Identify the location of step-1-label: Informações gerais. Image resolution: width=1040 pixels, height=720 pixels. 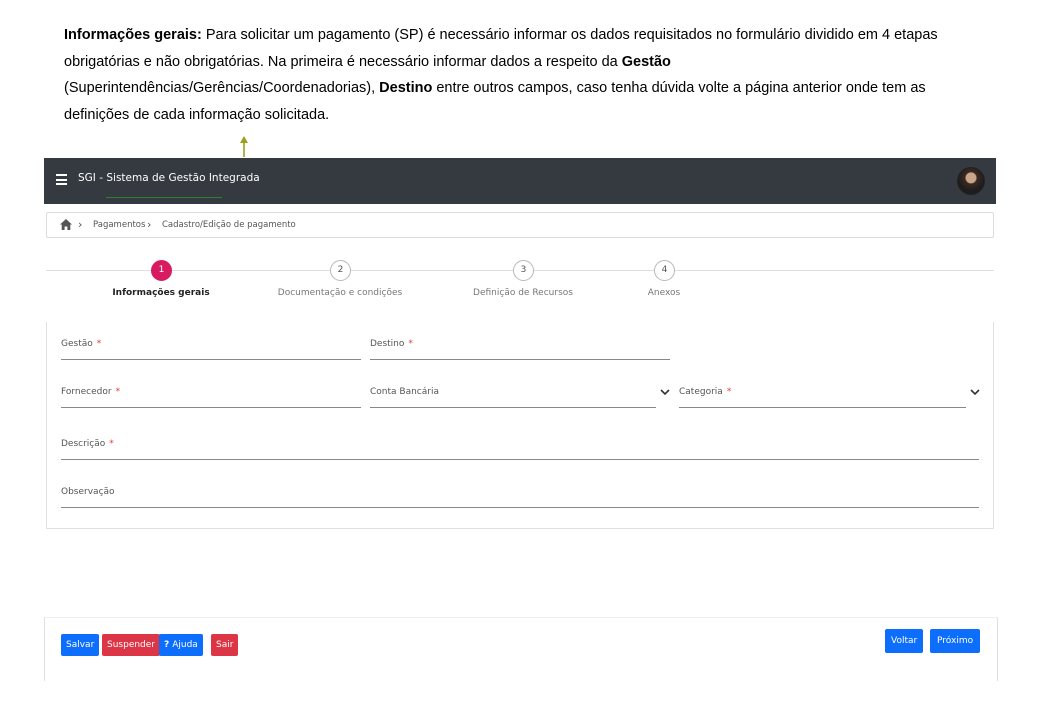
(160, 293).